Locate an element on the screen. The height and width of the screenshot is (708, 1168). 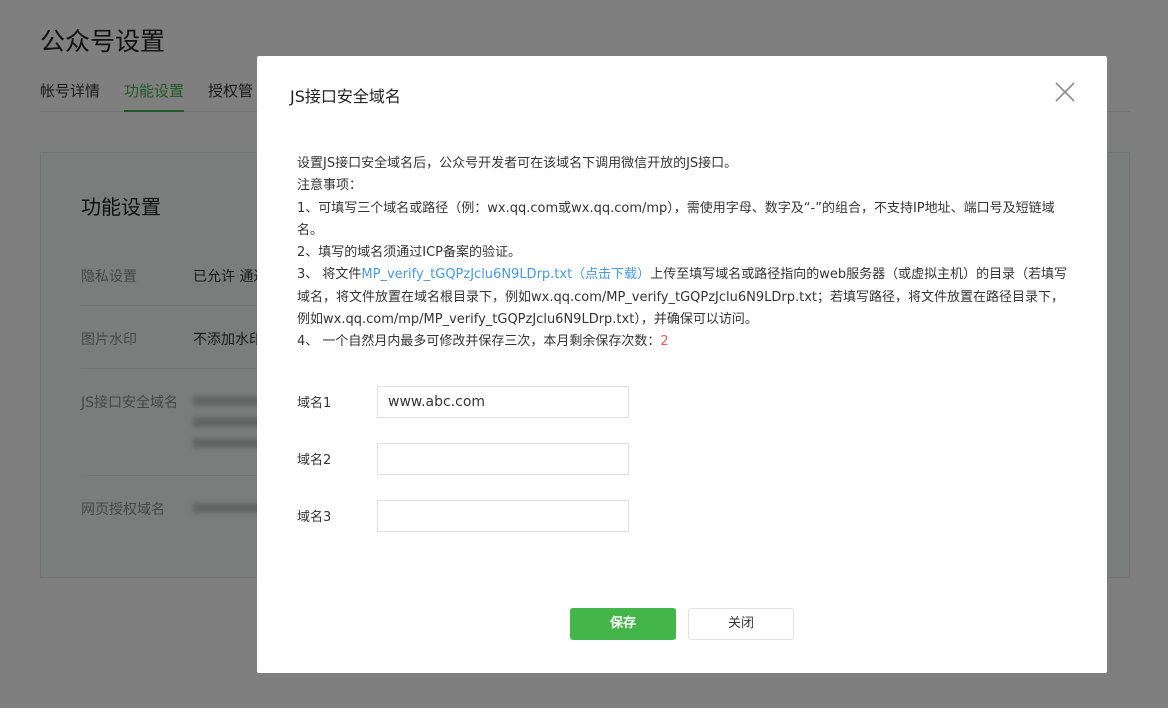
domain-2-label: 域名2 is located at coordinates (314, 460).